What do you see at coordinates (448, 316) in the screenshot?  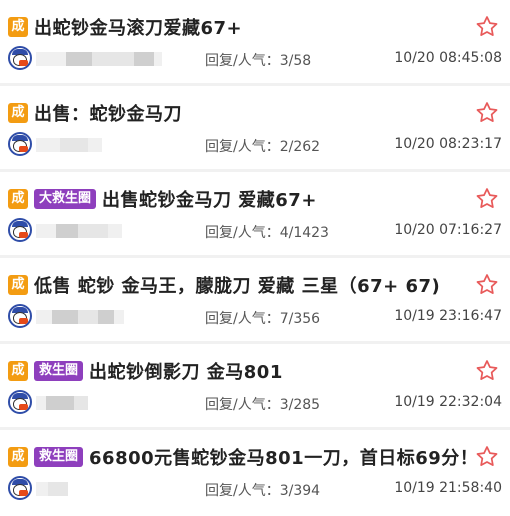 I see `post-time: 10/19 23:16:47` at bounding box center [448, 316].